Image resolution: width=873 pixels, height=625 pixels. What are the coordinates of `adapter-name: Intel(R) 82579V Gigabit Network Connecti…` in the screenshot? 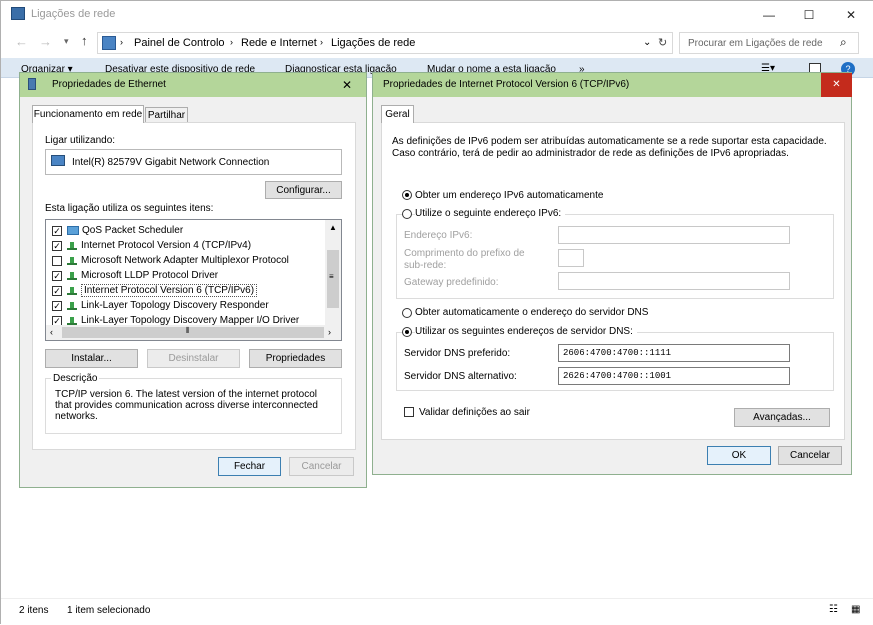 It's located at (171, 162).